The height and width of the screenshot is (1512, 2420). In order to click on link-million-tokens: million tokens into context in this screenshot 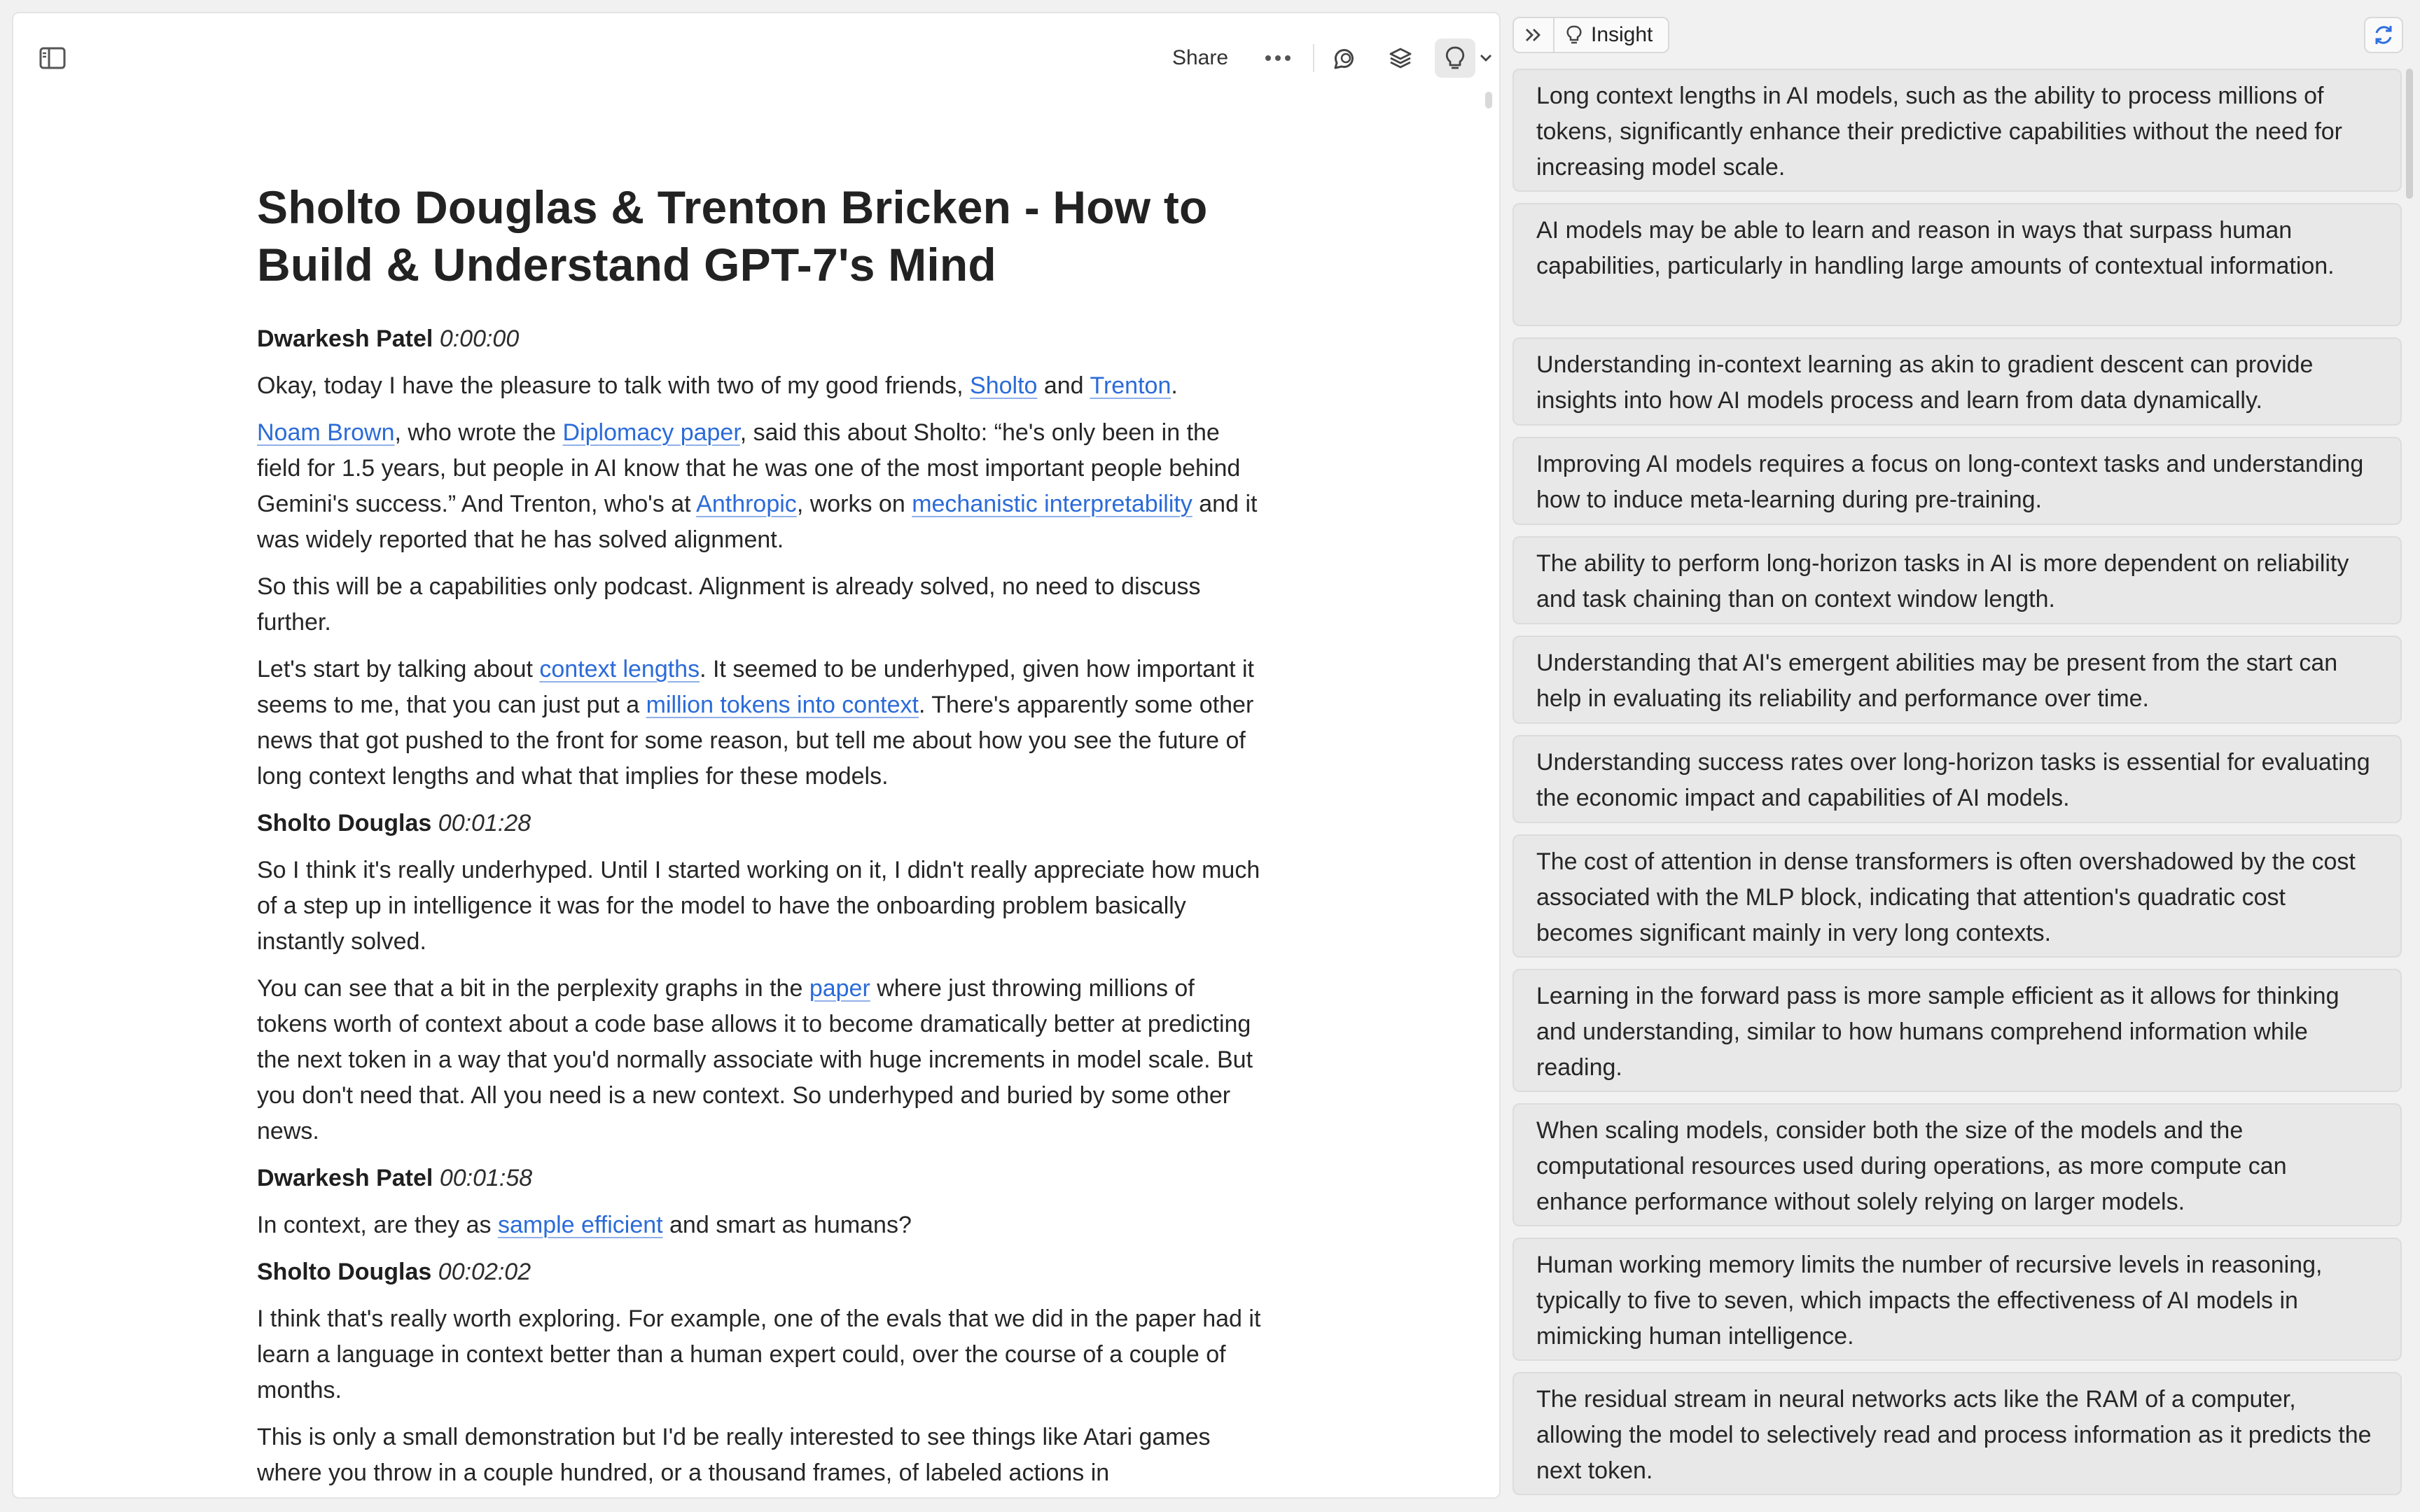, I will do `click(782, 705)`.